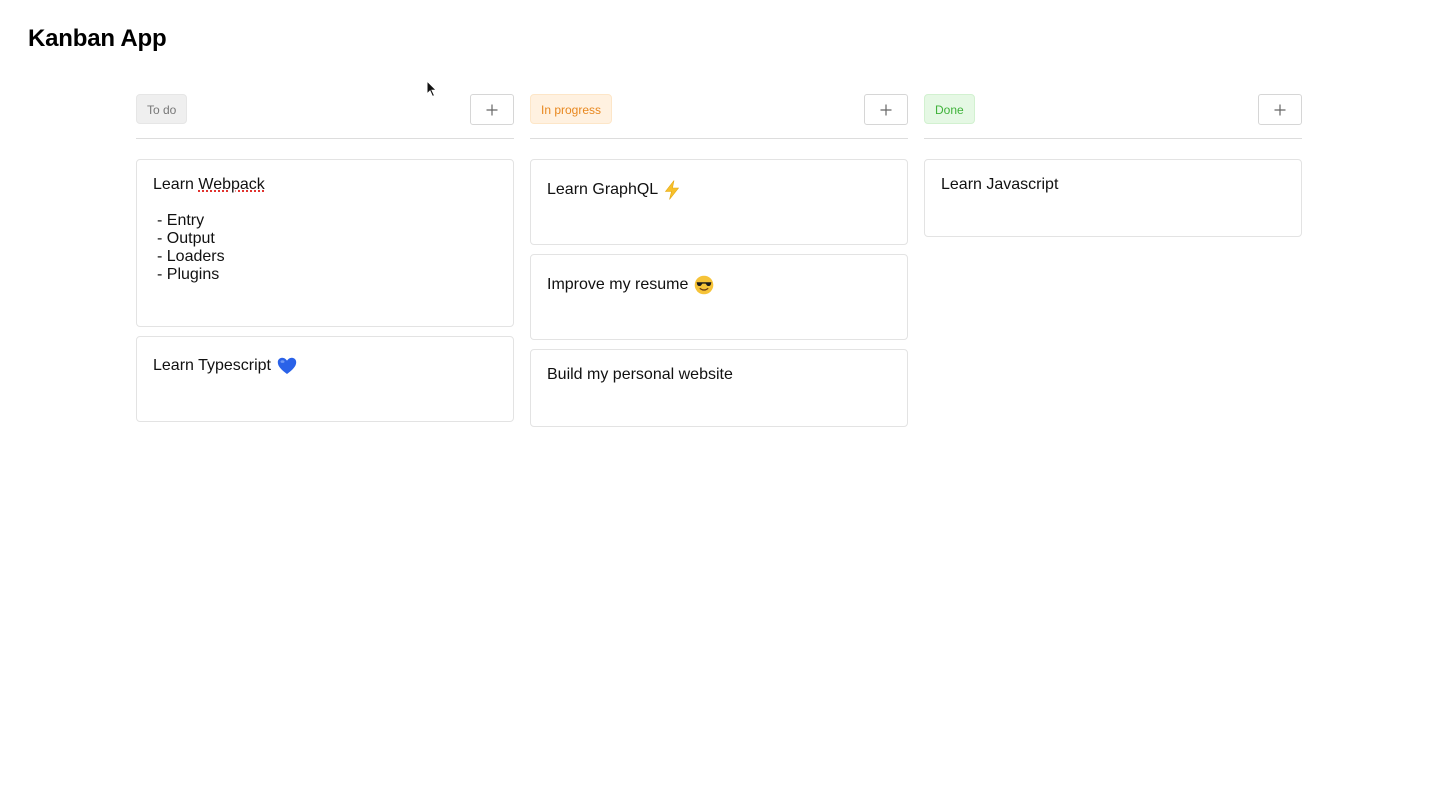  I want to click on add-card-button-in-progress, so click(886, 109).